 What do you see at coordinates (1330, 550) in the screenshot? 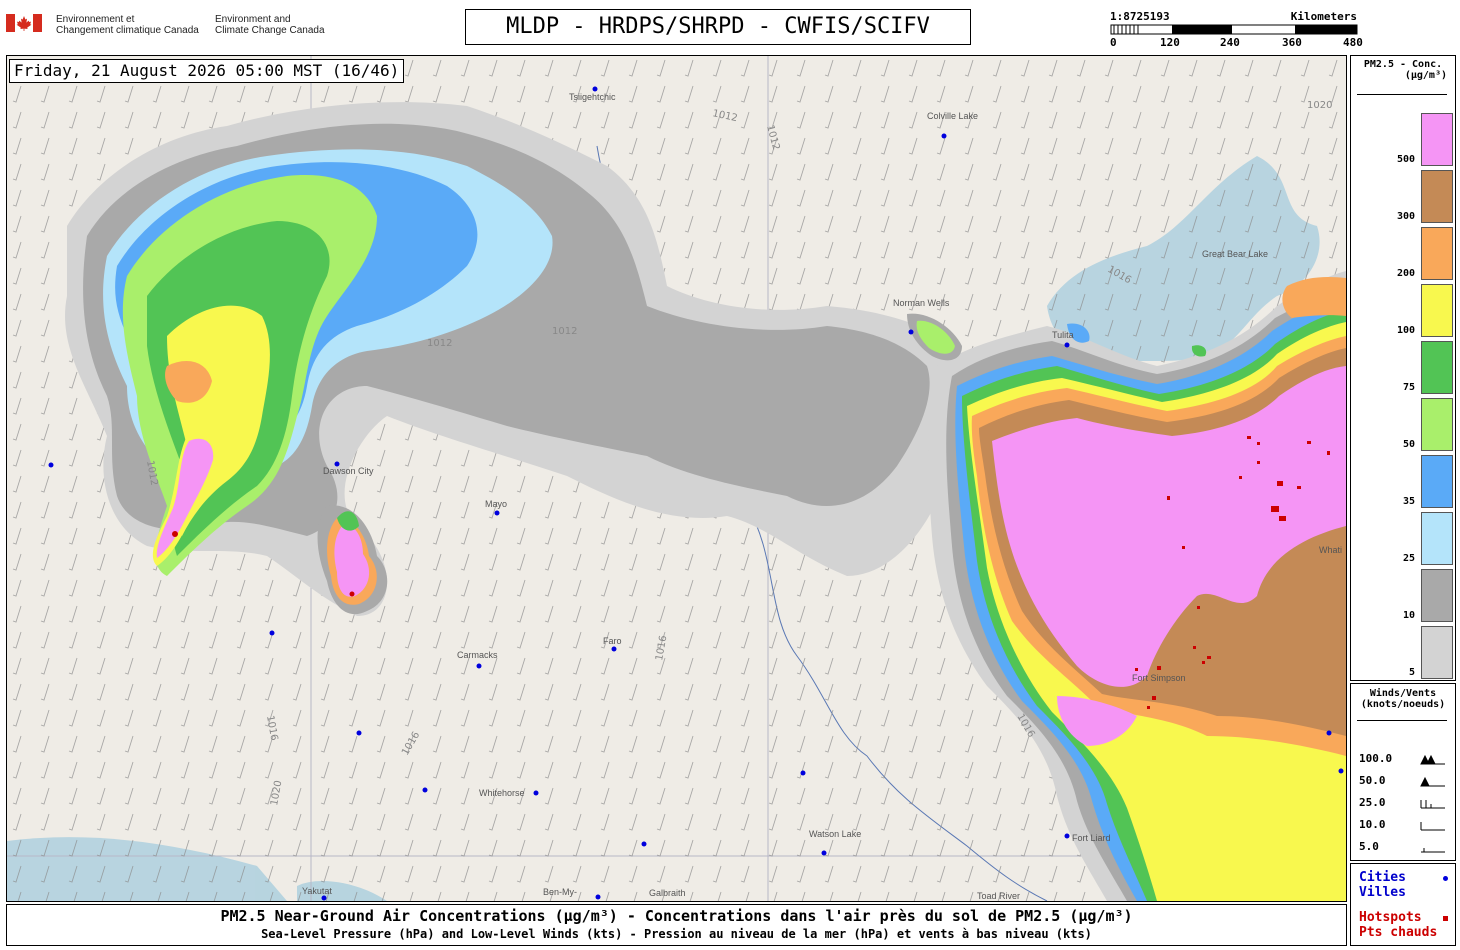
I see `svg-text: Whati` at bounding box center [1330, 550].